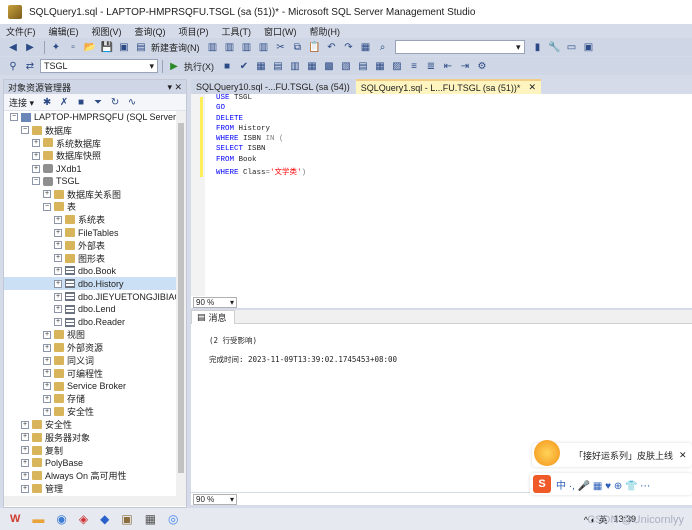 This screenshot has height=530, width=692. I want to click on tree-node: + PolyBase, so click(95, 463).